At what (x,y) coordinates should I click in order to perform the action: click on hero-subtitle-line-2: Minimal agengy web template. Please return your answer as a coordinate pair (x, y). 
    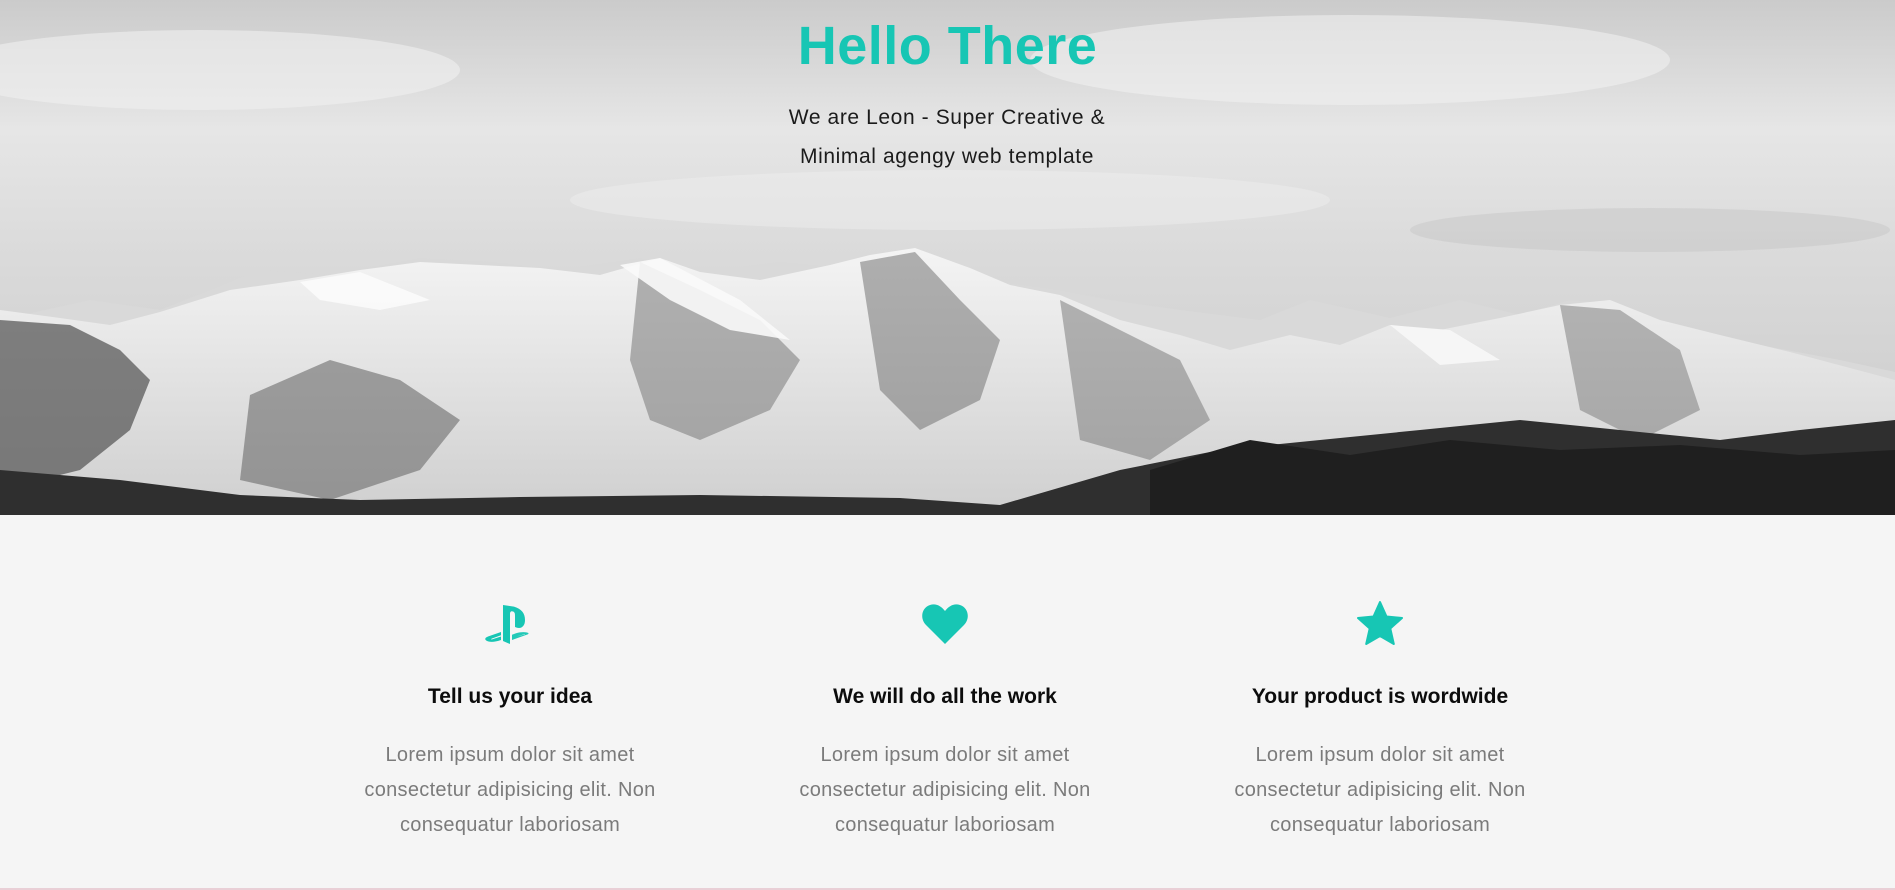
    Looking at the image, I should click on (946, 156).